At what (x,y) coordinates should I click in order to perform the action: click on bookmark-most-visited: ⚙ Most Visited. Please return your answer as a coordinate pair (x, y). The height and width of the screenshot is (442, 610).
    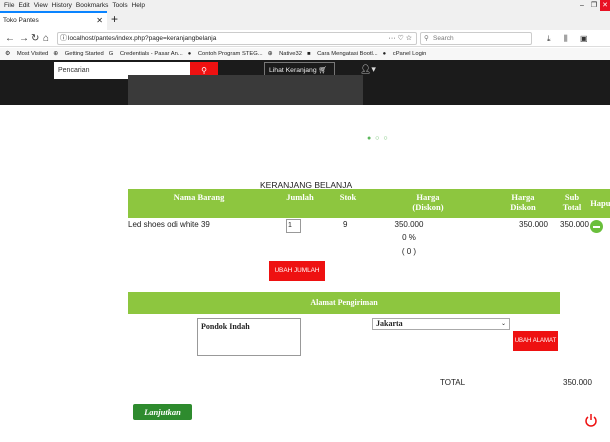
    Looking at the image, I should click on (26, 54).